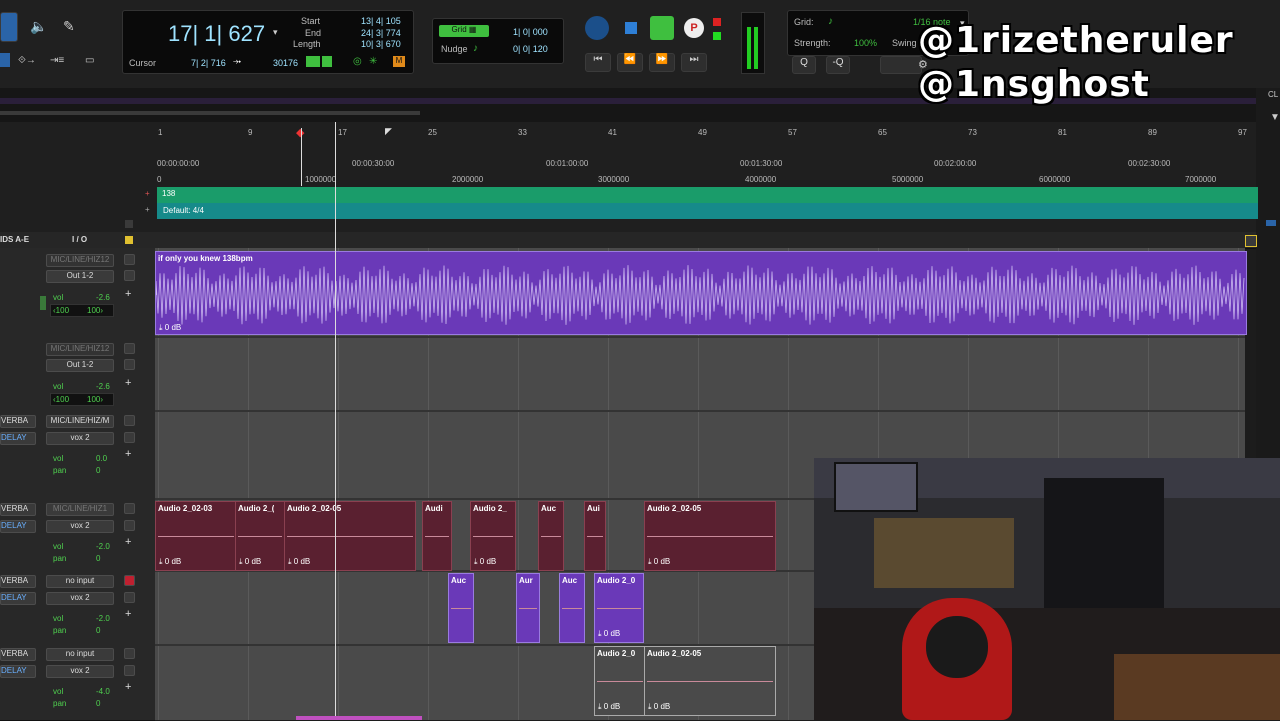  Describe the element at coordinates (57, 60) in the screenshot. I see `link-icon: ⇥≡` at that location.